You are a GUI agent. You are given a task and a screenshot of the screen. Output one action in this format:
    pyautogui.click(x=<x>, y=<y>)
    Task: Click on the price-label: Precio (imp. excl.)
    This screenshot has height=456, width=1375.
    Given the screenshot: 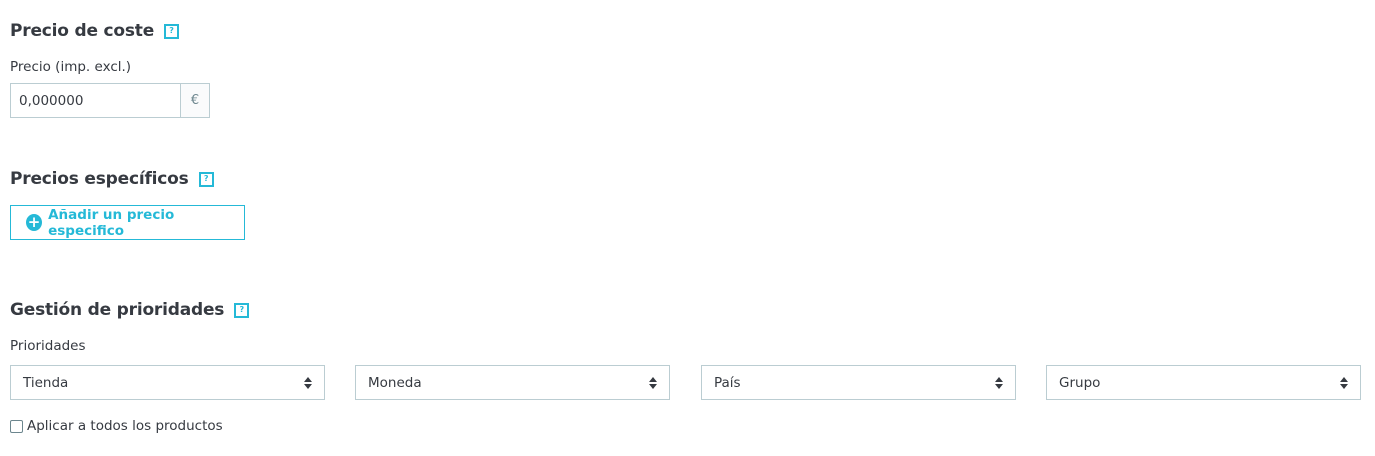 What is the action you would take?
    pyautogui.click(x=71, y=67)
    